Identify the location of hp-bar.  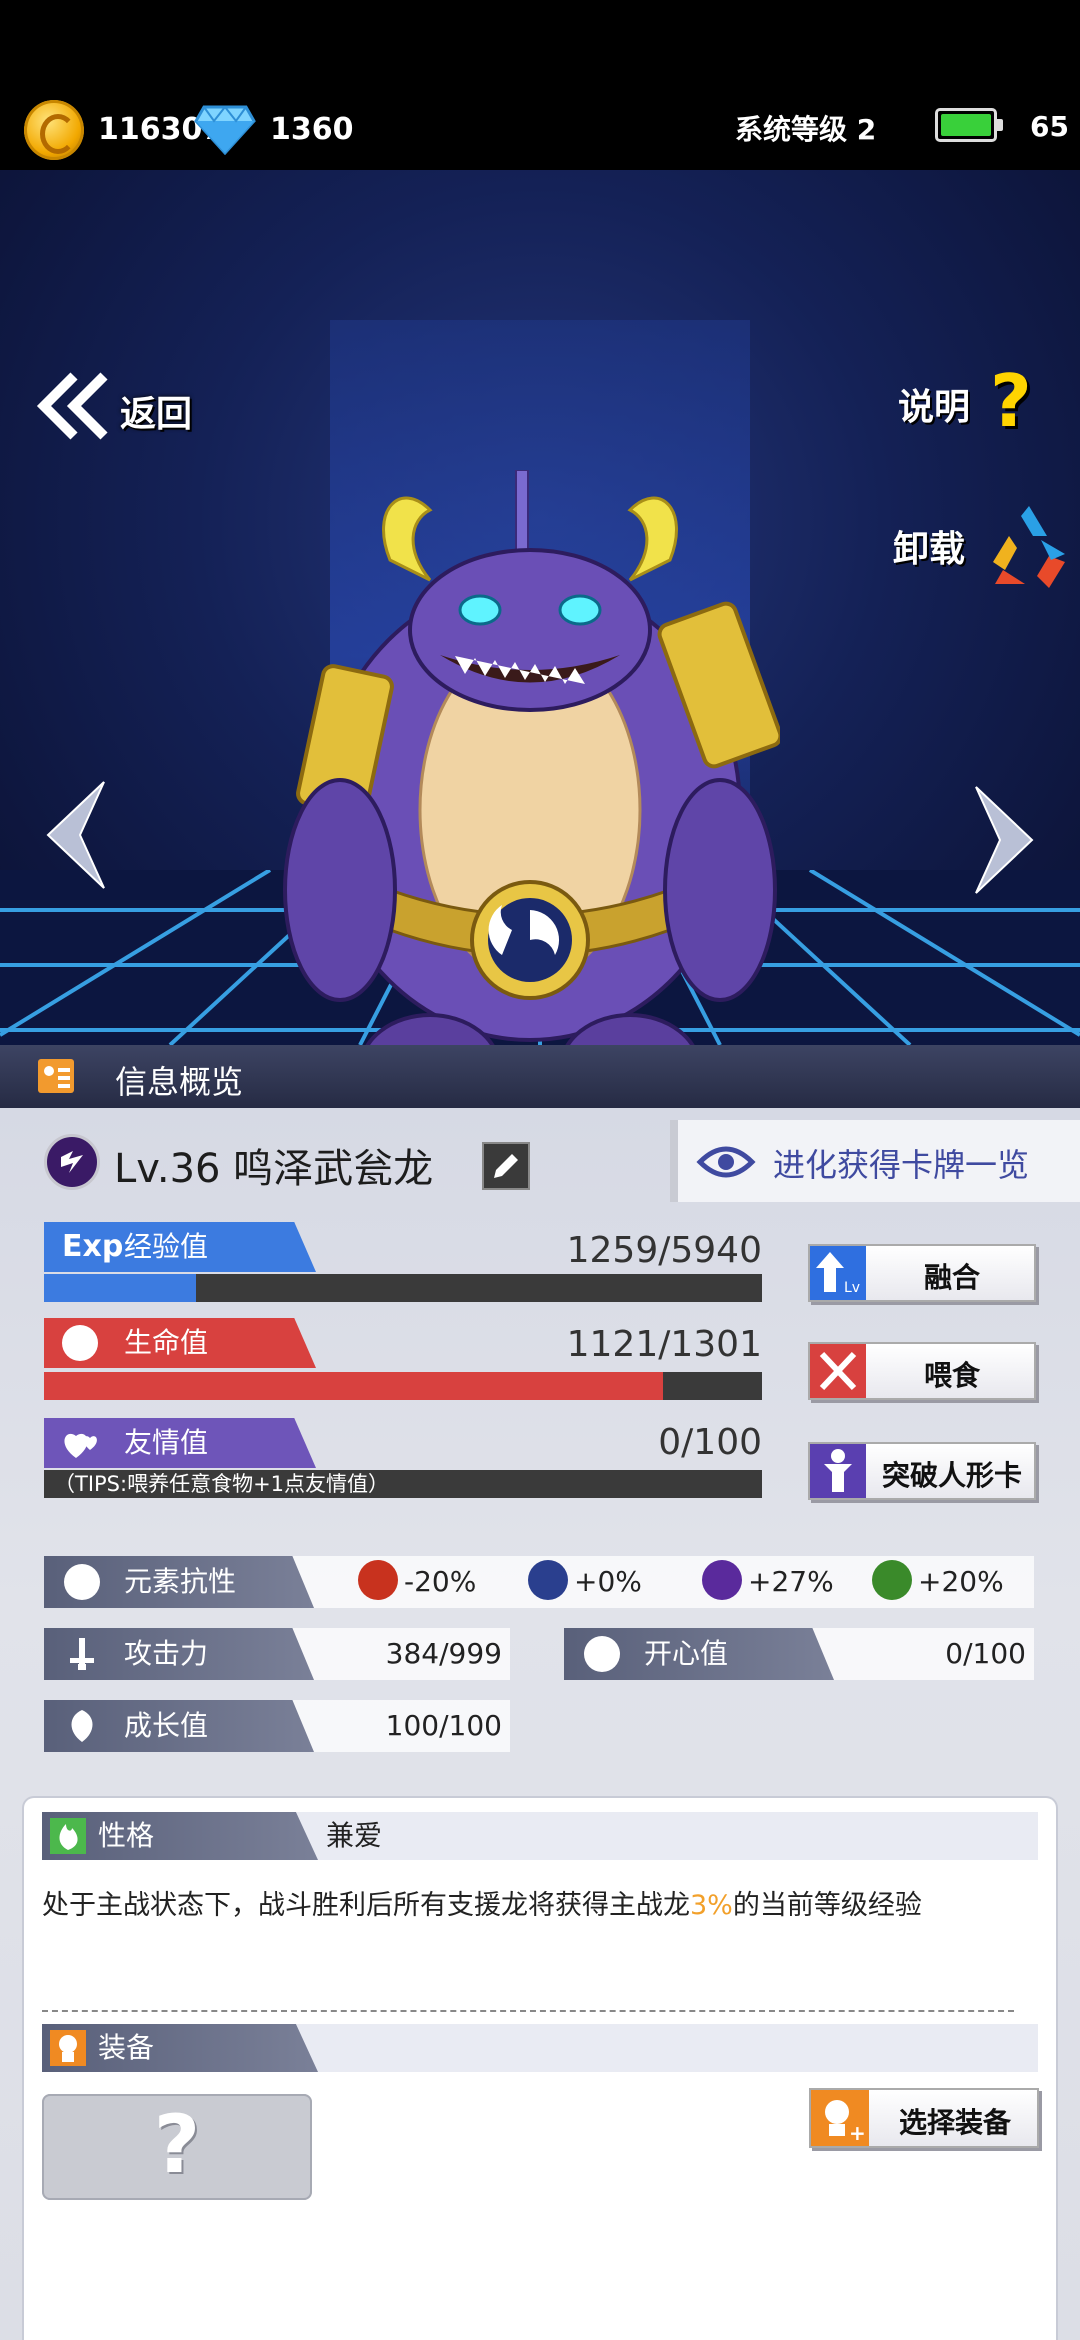
(403, 1386).